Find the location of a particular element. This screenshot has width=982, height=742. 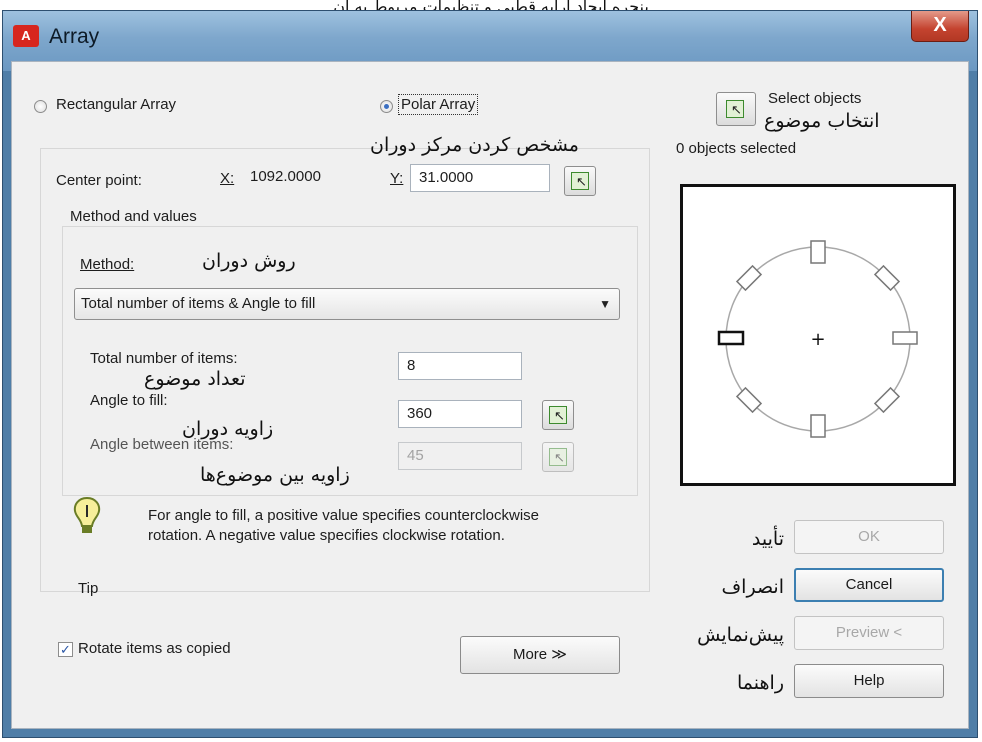

rectangular-array-label: Rectangular Array is located at coordinates (116, 104).